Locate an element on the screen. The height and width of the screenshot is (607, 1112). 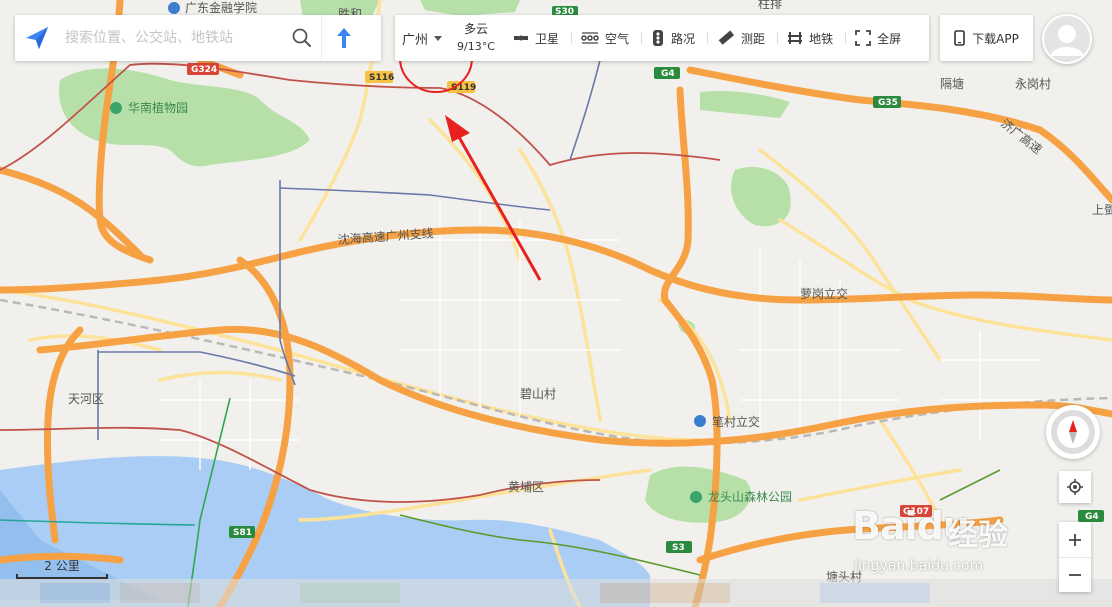
label-luogang-interchange: 萝岗立交 is located at coordinates (824, 293).